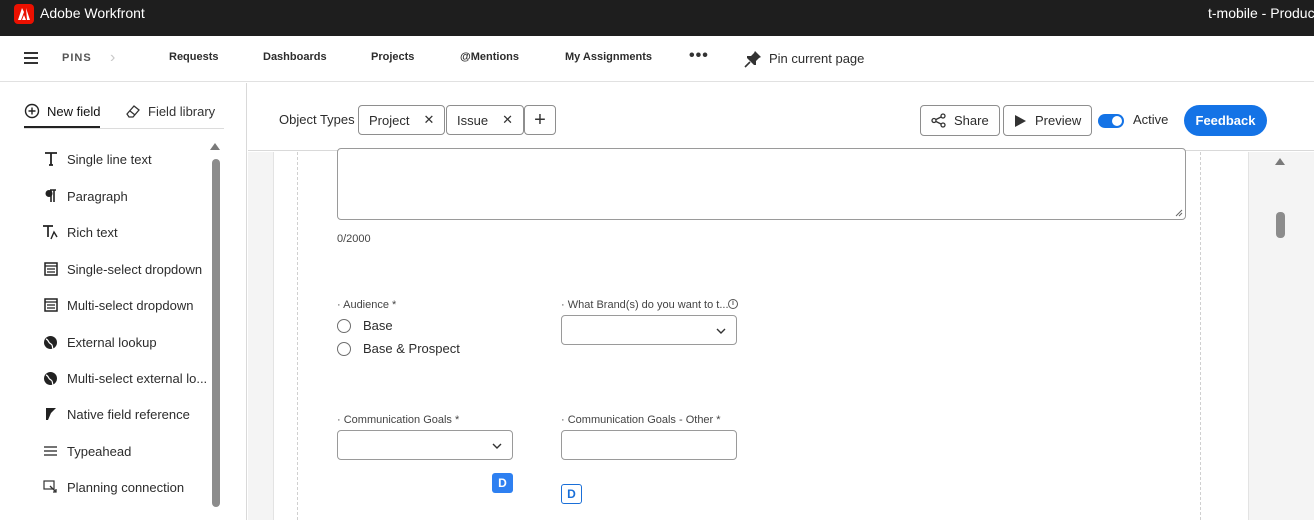  What do you see at coordinates (1261, 13) in the screenshot?
I see `window-tab-title: t-mobile - Productio` at bounding box center [1261, 13].